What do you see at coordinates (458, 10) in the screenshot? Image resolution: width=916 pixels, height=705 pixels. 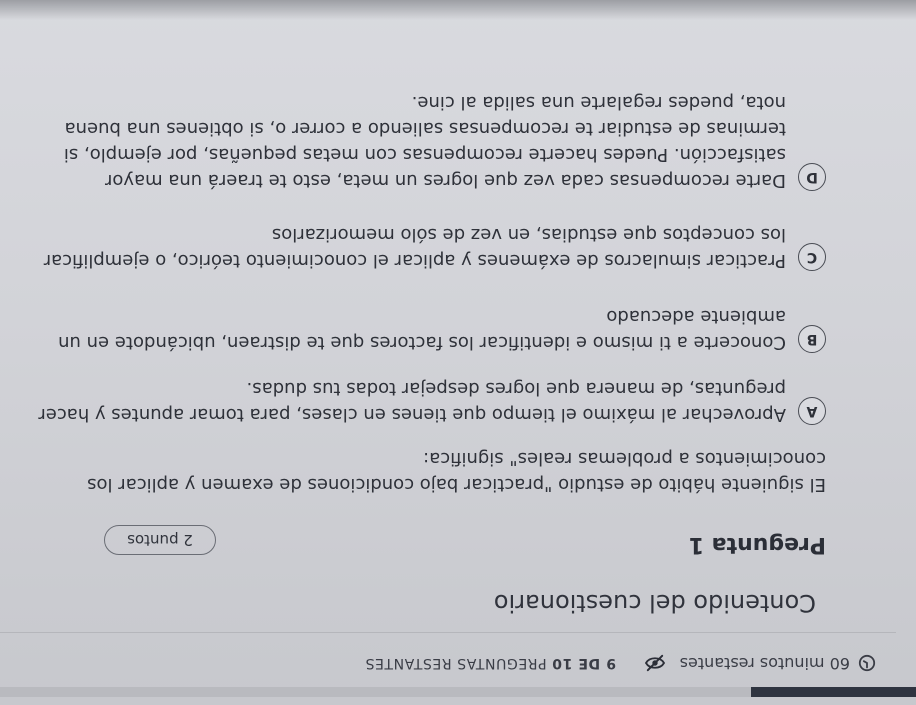 I see `screen-edge-shadow` at bounding box center [458, 10].